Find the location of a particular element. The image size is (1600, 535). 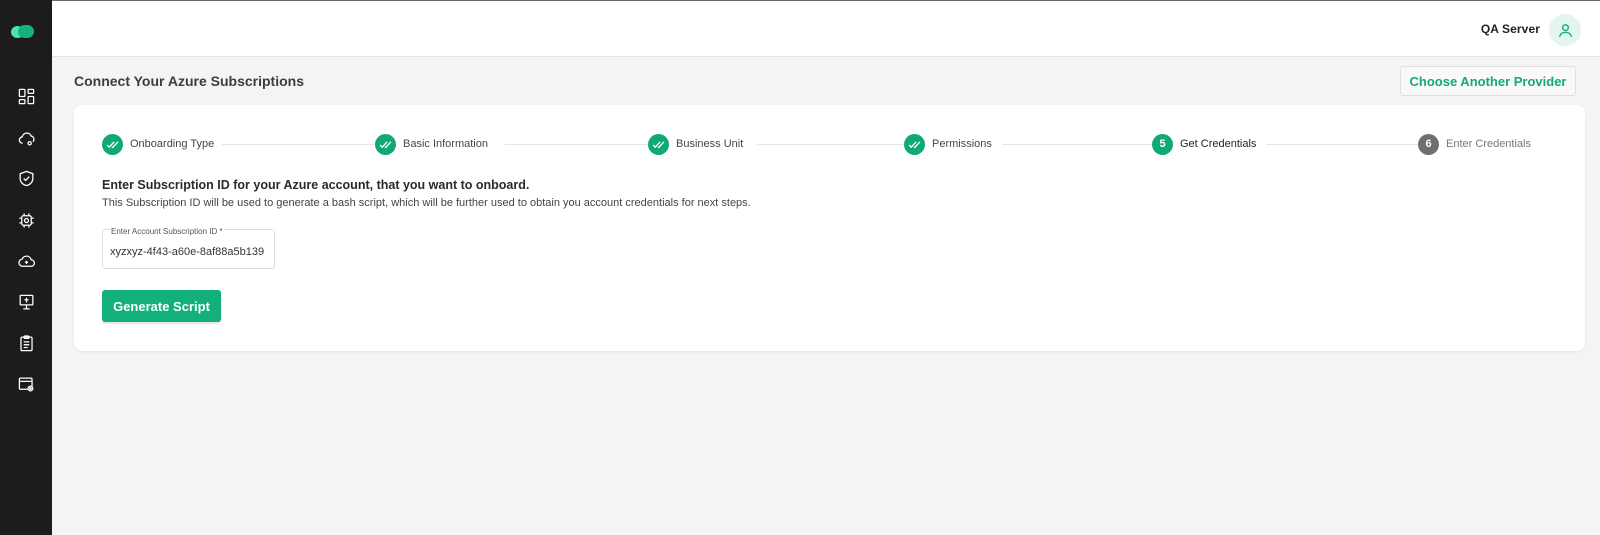

step-label: Permissions is located at coordinates (962, 144).